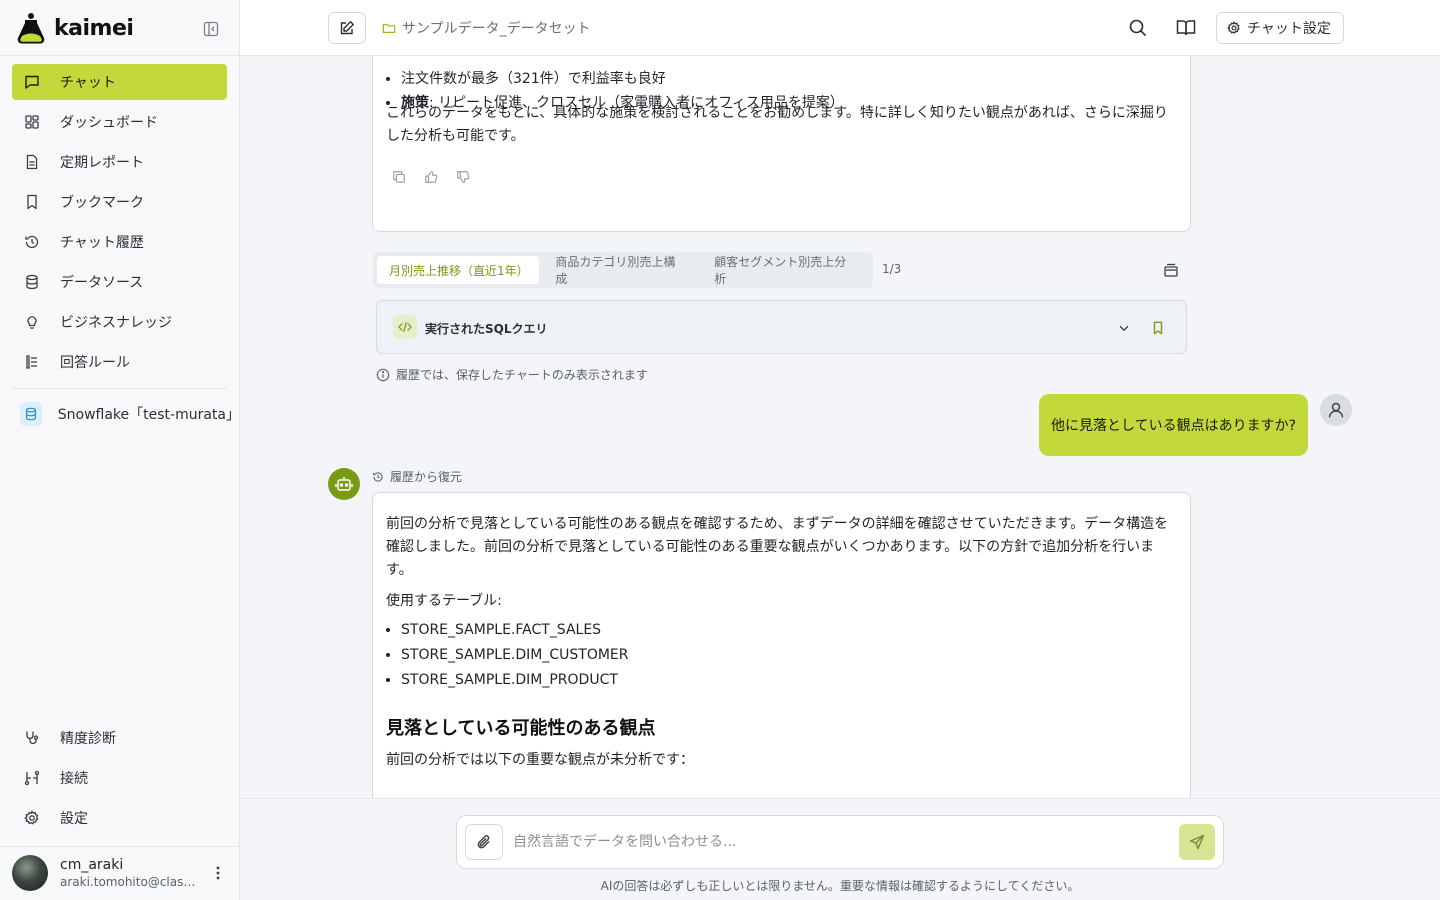 The width and height of the screenshot is (1440, 900). I want to click on chevron-down-icon, so click(1124, 328).